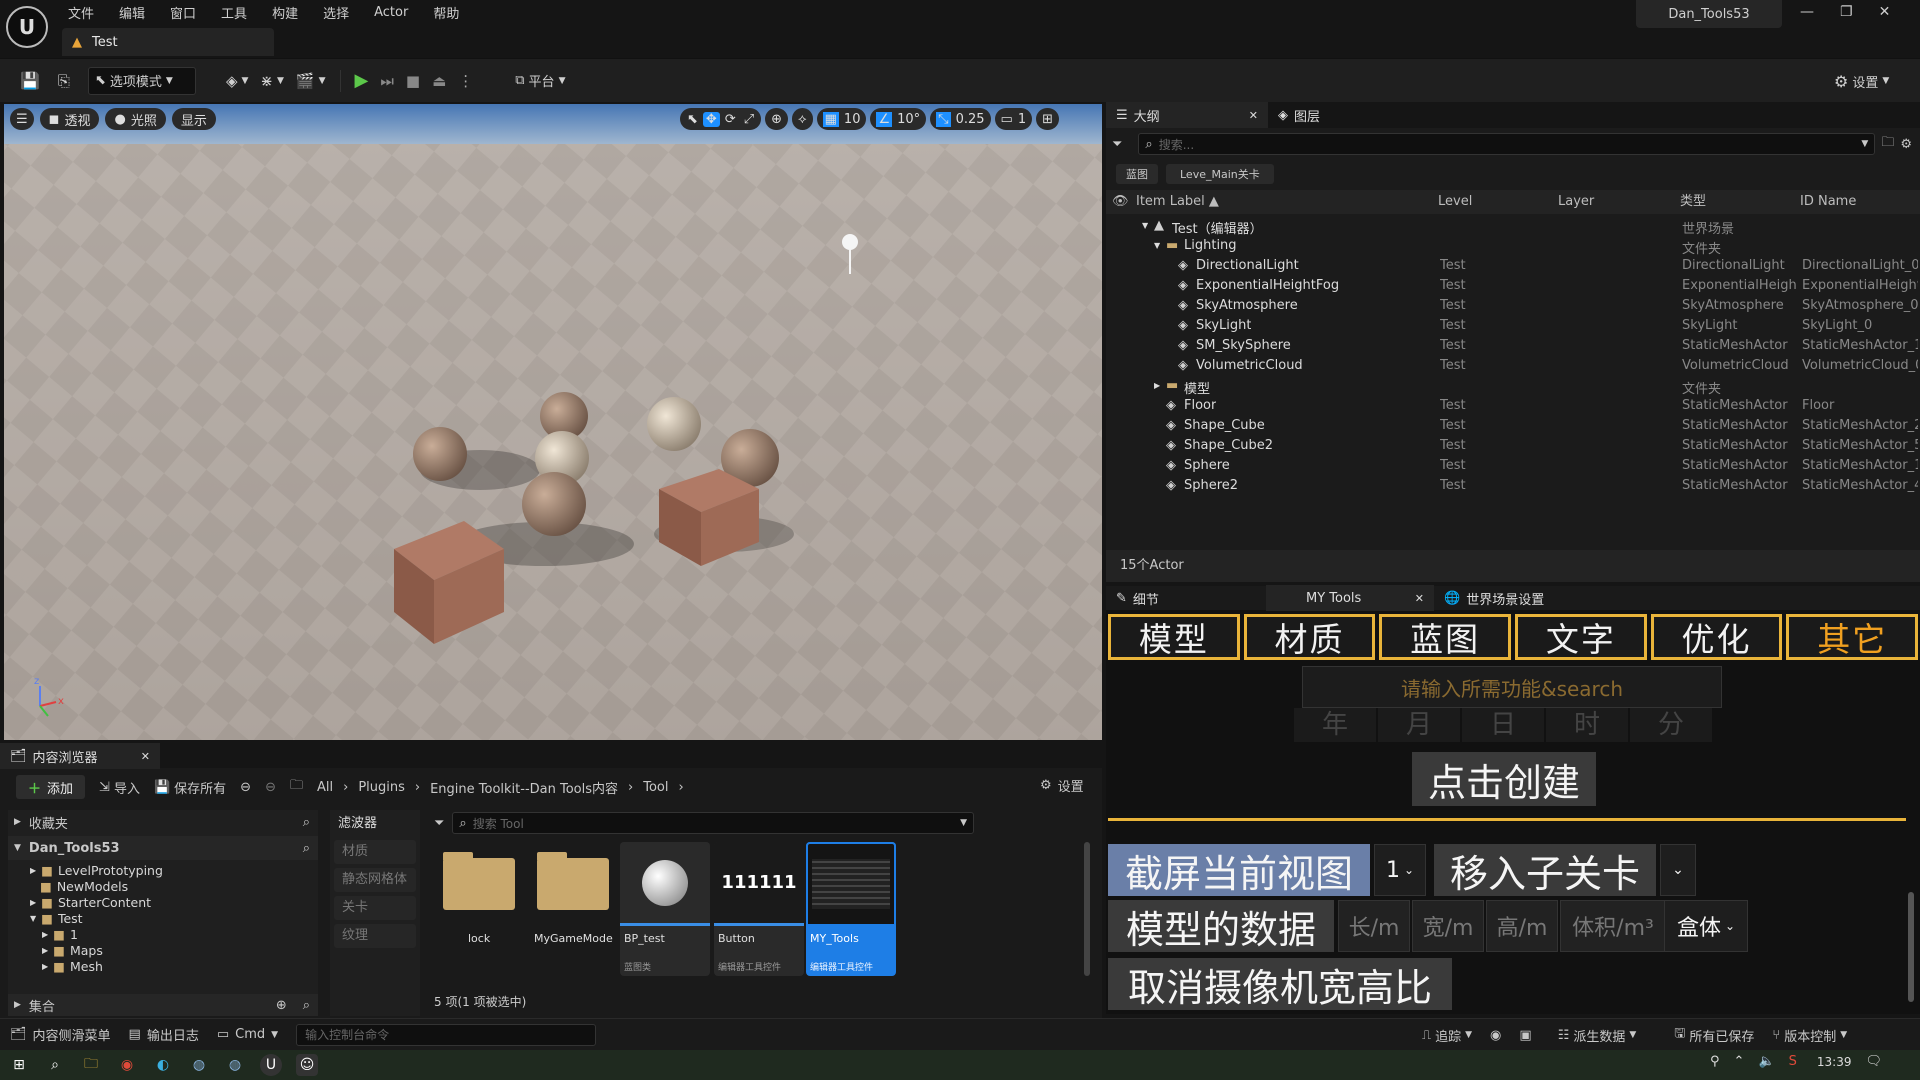 Image resolution: width=1920 pixels, height=1080 pixels. Describe the element at coordinates (27, 27) in the screenshot. I see `unreal-logo-icon: U` at that location.